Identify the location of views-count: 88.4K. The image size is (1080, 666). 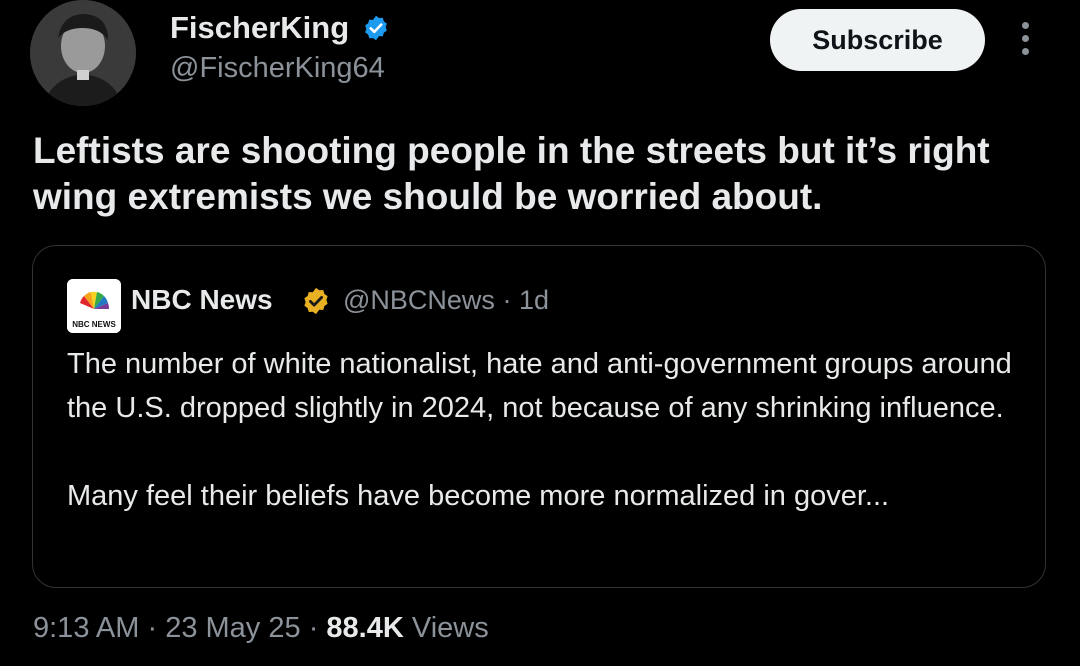
(364, 628).